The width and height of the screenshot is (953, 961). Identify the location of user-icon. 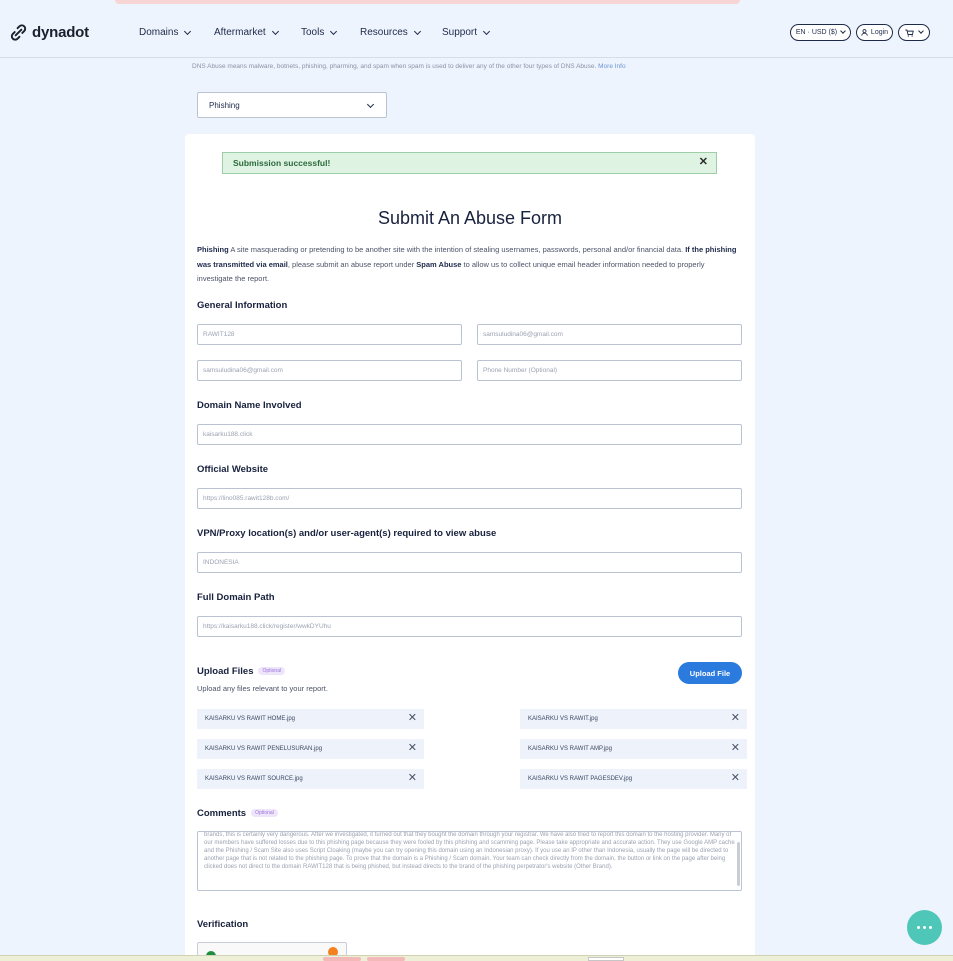
(864, 32).